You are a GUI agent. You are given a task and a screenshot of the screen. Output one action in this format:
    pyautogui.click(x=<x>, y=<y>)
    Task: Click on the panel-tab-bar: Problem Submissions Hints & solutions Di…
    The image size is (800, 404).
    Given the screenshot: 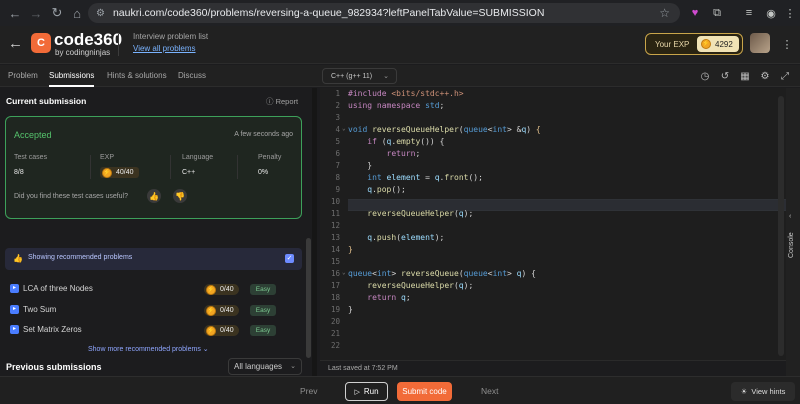 What is the action you would take?
    pyautogui.click(x=400, y=76)
    